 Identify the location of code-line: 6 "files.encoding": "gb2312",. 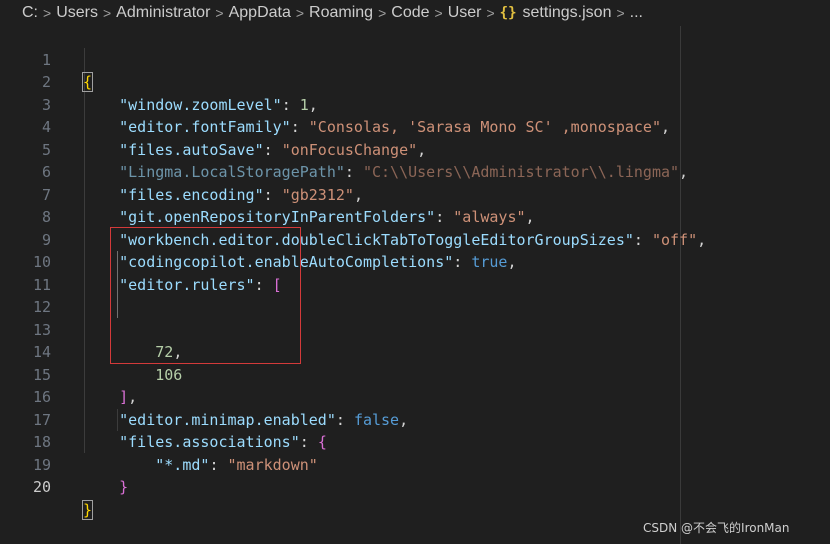
(415, 171).